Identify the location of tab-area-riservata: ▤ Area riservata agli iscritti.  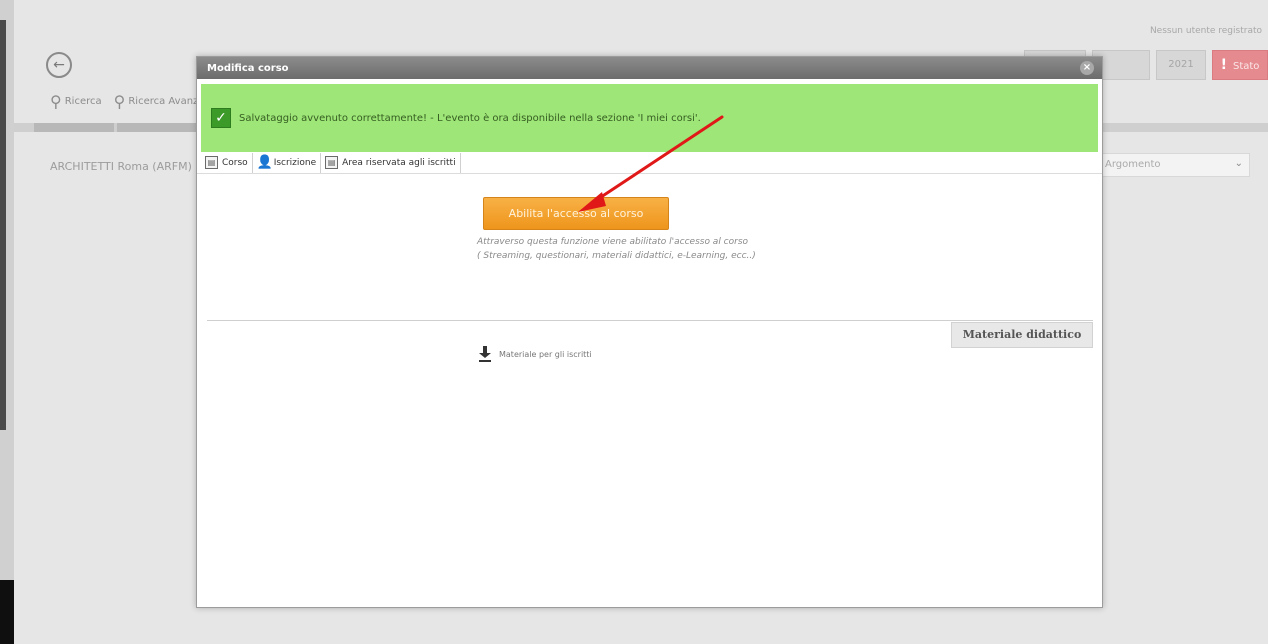
(391, 162).